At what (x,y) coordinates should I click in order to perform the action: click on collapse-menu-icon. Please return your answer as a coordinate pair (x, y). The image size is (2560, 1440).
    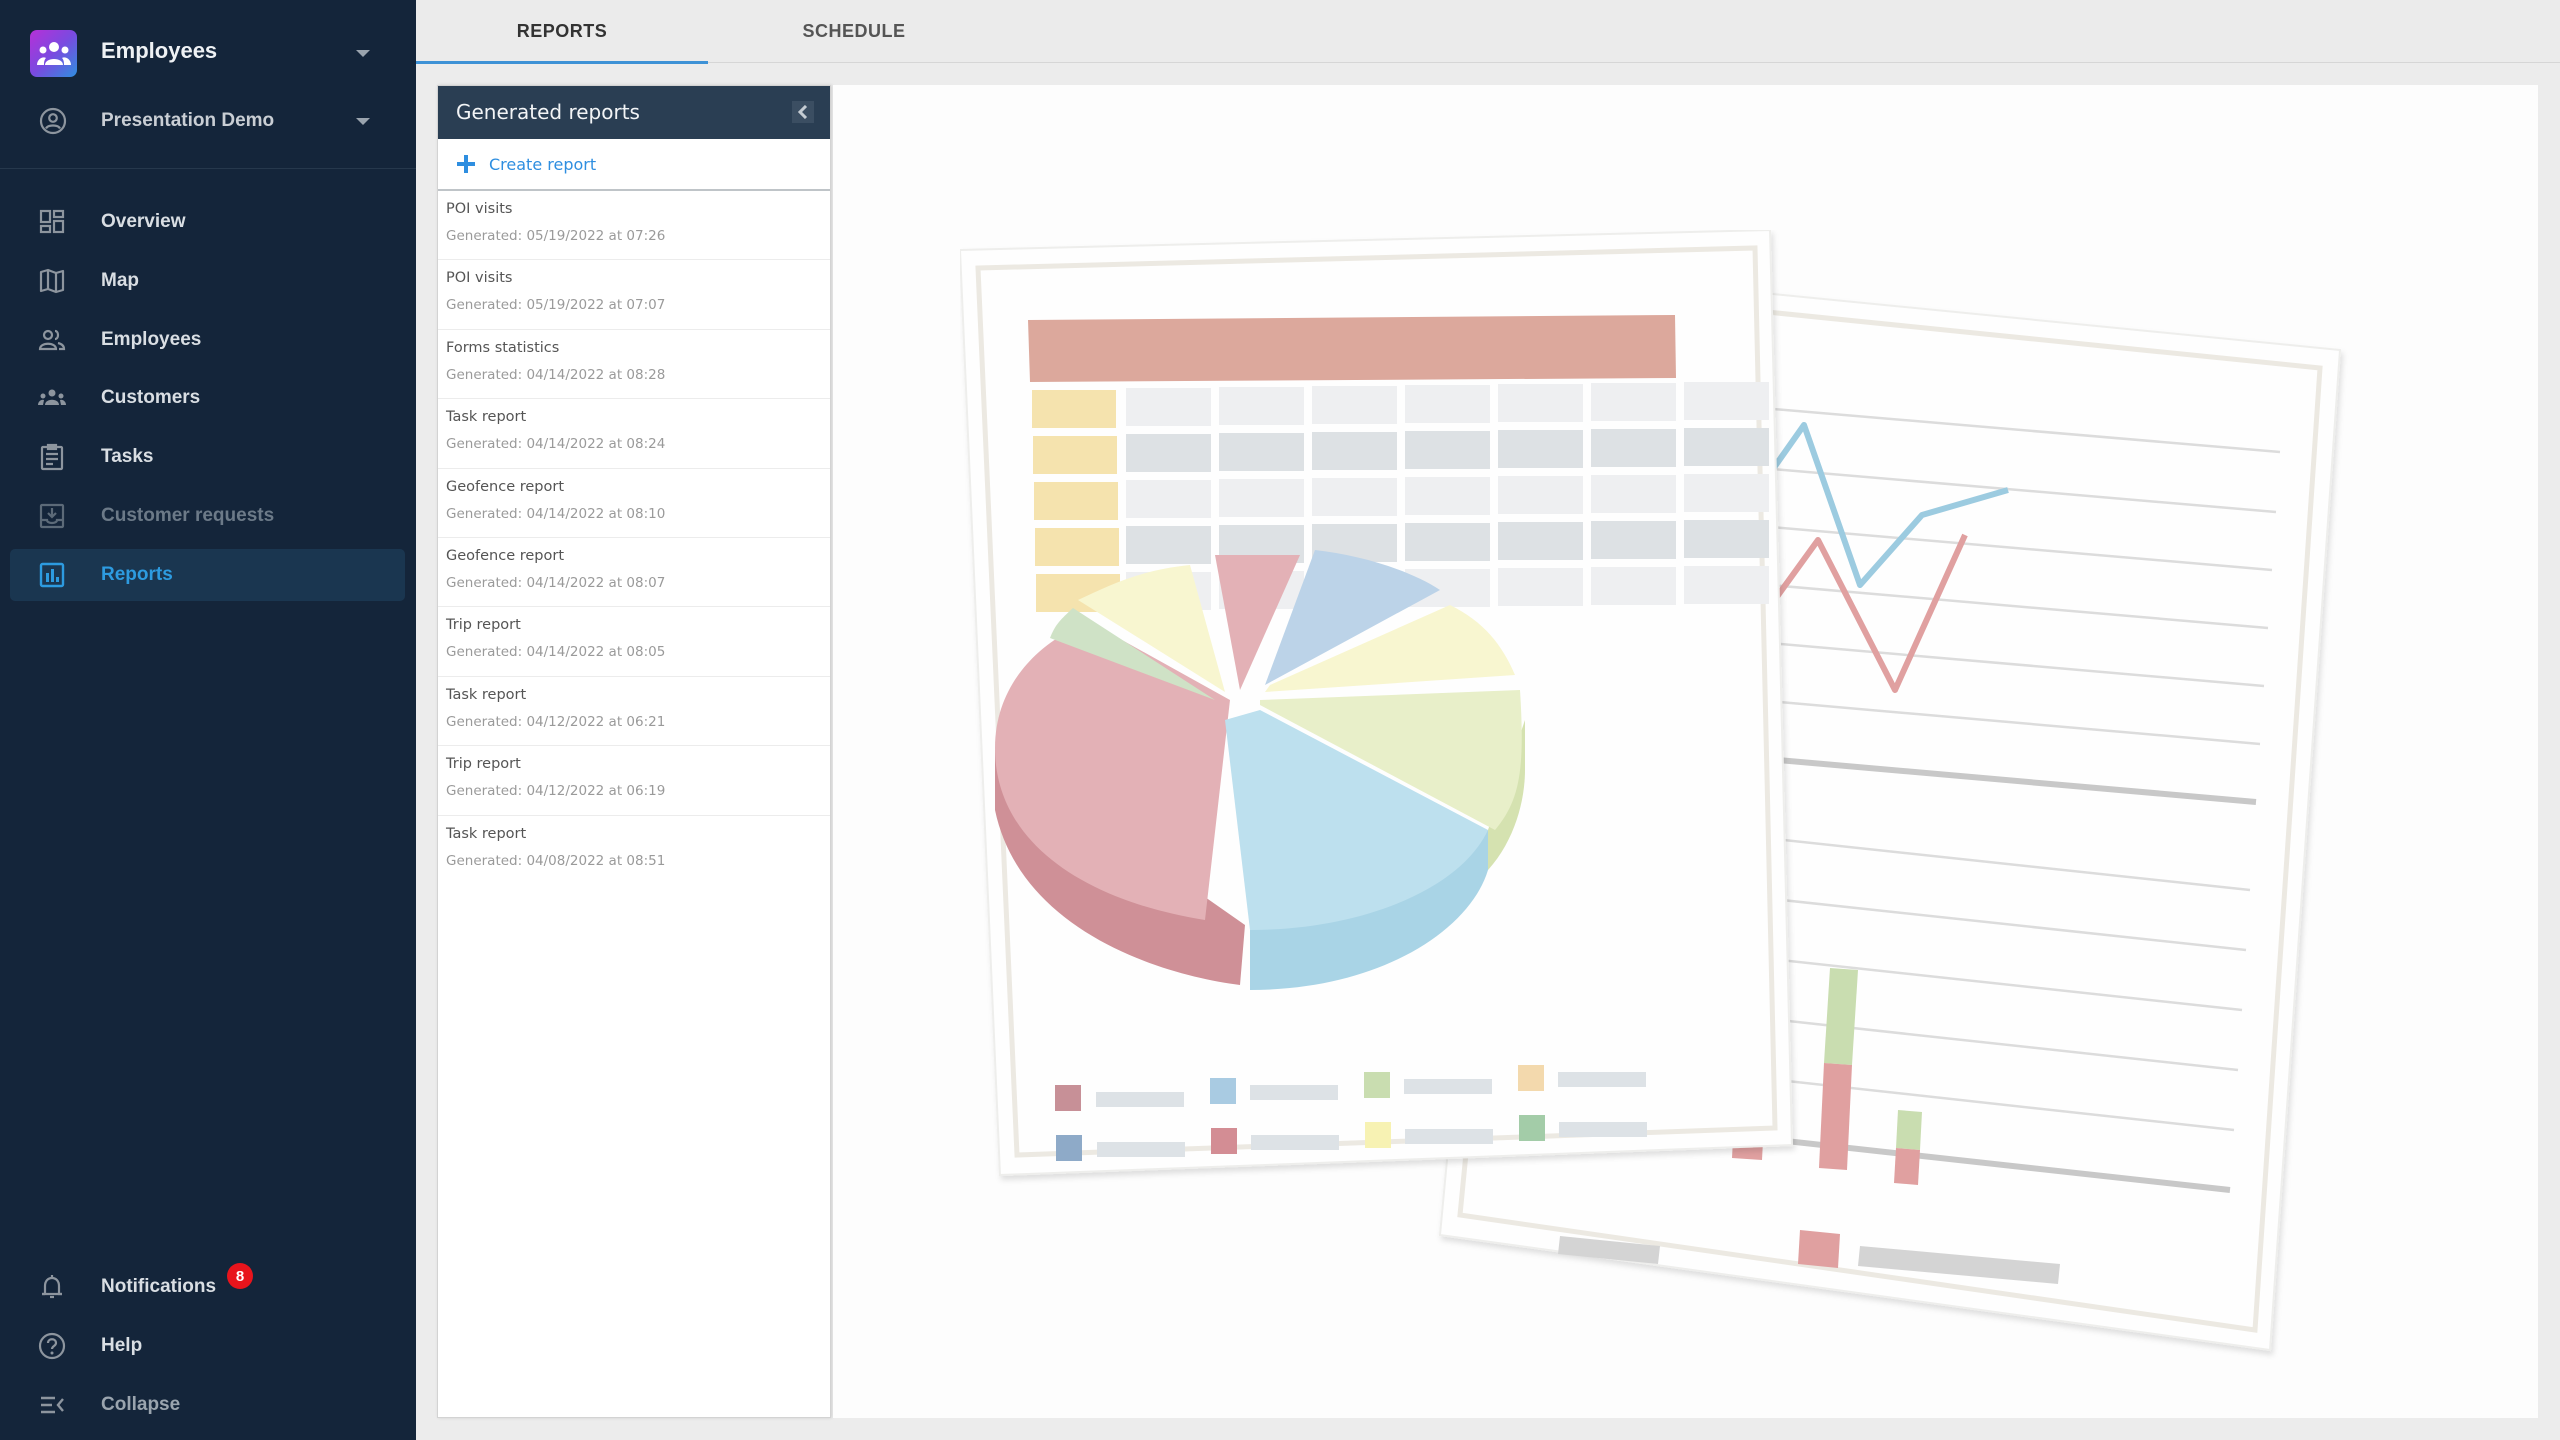
    Looking at the image, I should click on (52, 1405).